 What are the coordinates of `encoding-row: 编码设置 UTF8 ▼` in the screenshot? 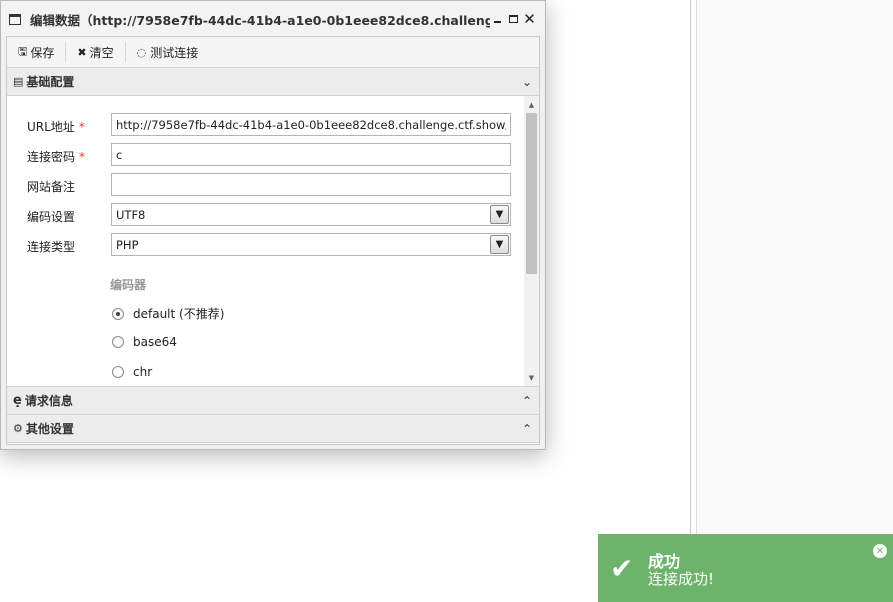 It's located at (267, 215).